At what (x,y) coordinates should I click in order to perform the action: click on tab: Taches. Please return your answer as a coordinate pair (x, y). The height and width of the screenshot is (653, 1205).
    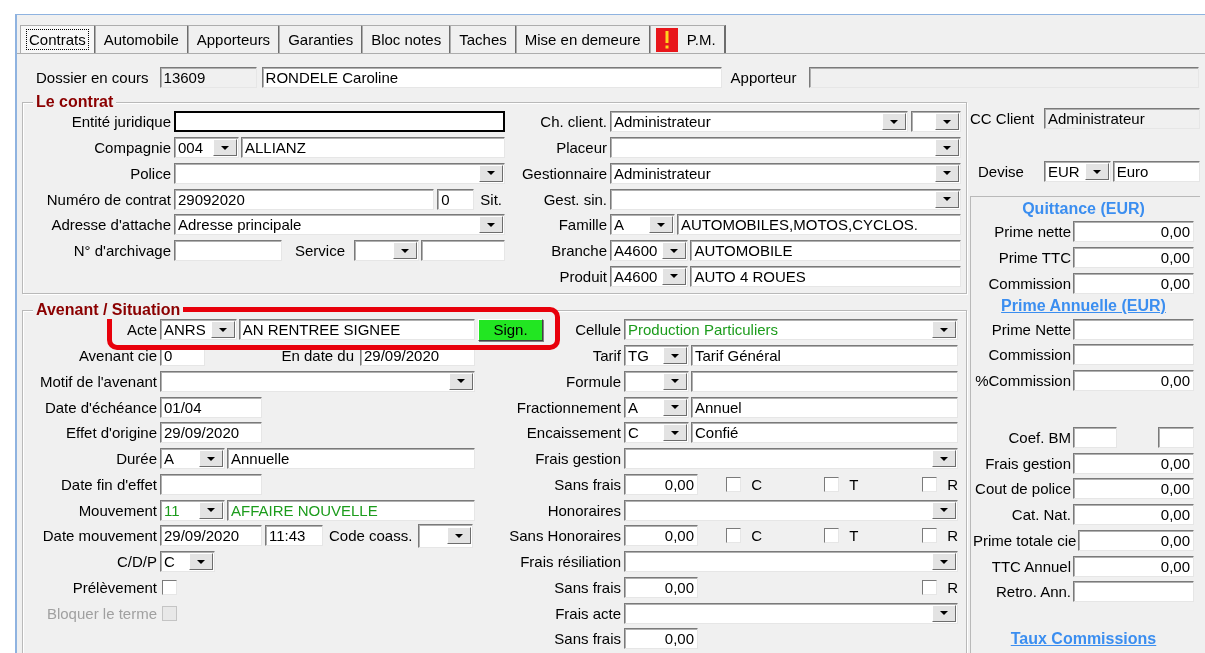
    Looking at the image, I should click on (483, 39).